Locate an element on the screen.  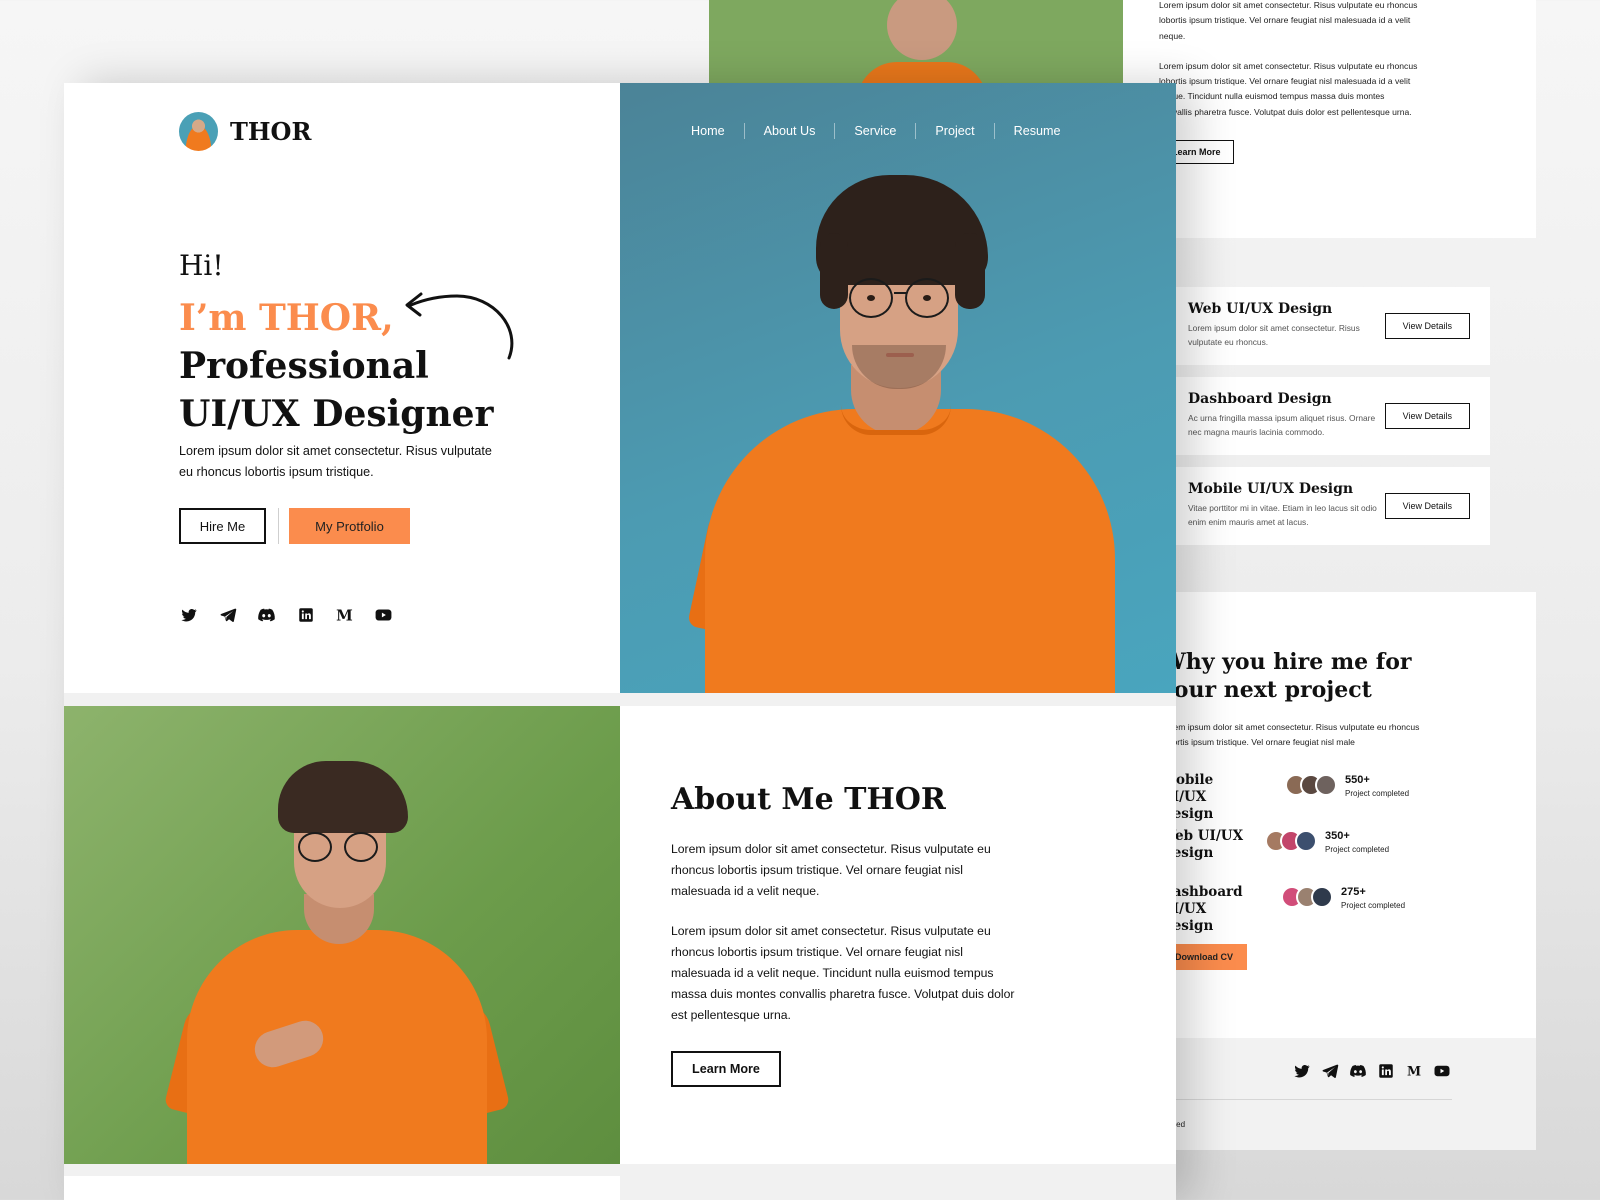
headline-line-3: UI/UX Designer is located at coordinates (336, 414).